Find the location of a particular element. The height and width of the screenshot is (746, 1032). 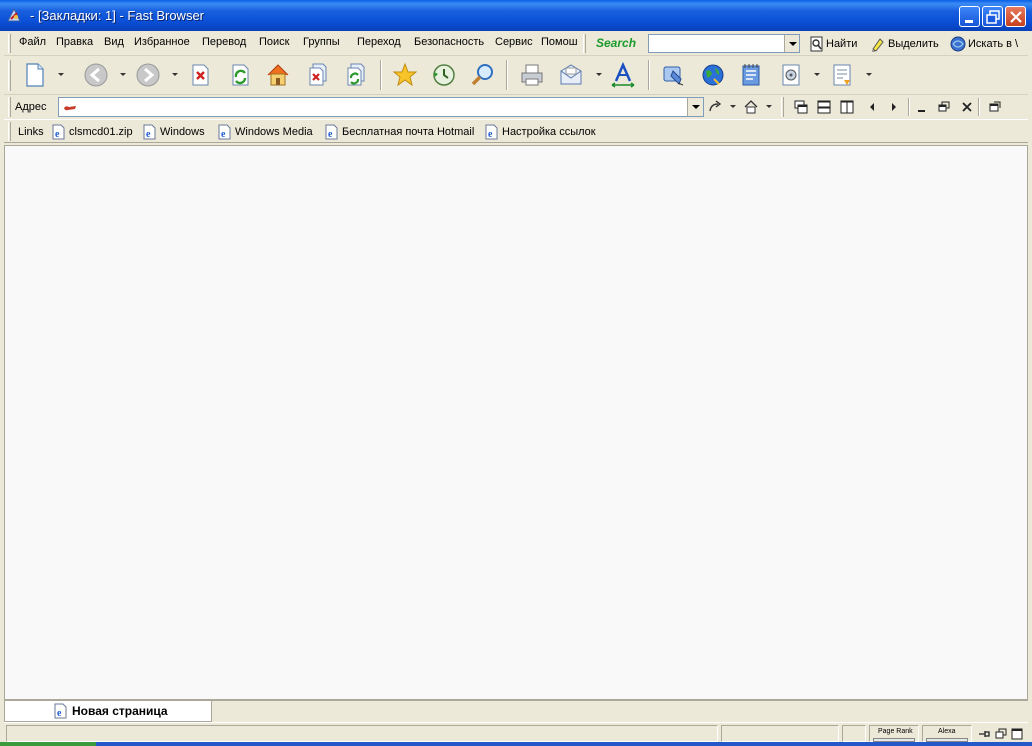

address-bar-grip is located at coordinates (9, 107).